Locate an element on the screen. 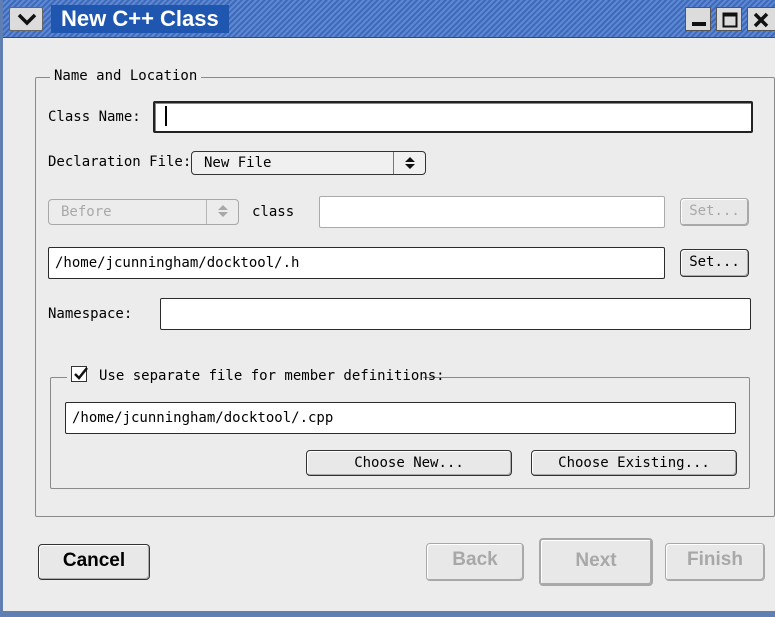 The width and height of the screenshot is (775, 617). next-button: Next is located at coordinates (596, 562).